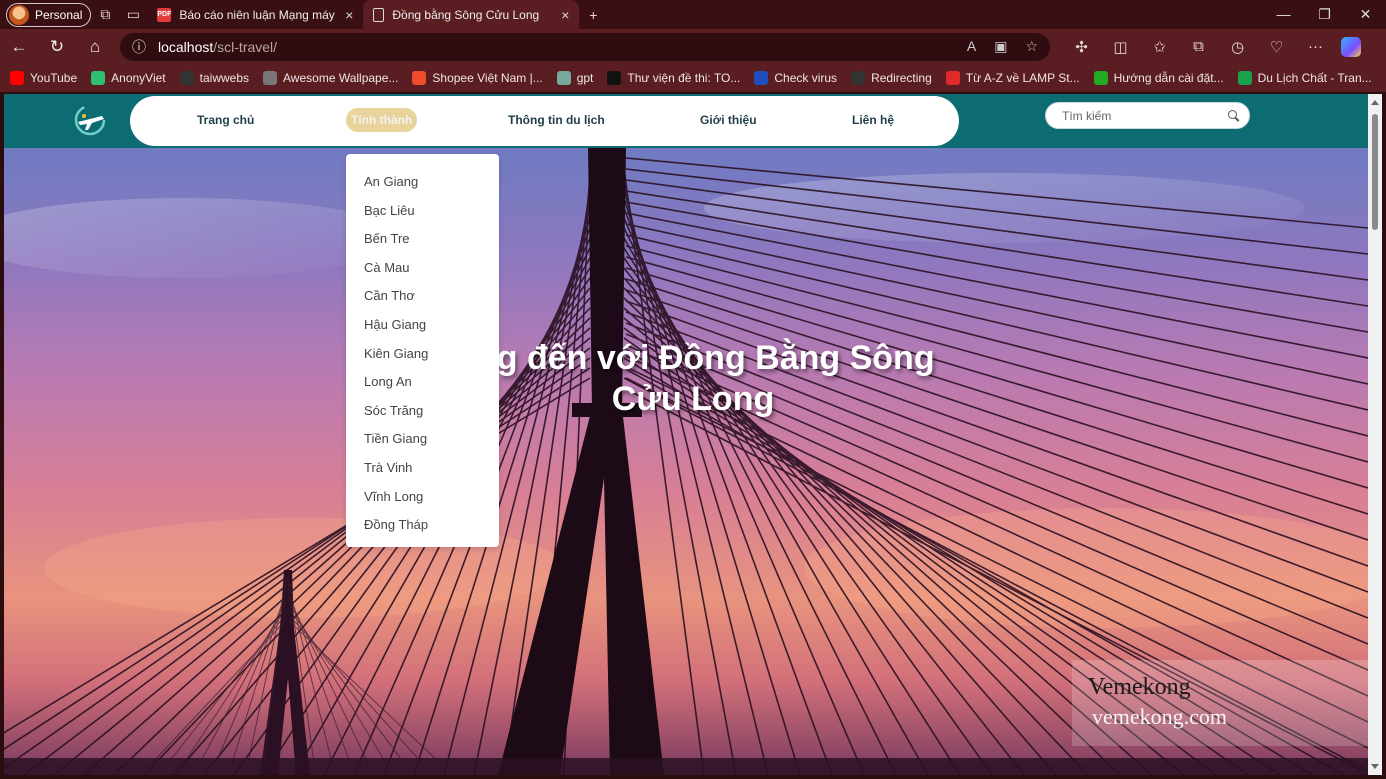 Image resolution: width=1386 pixels, height=779 pixels. I want to click on hero-title: ững đến với Đồng Bằng Sông Cửu Long, so click(686, 379).